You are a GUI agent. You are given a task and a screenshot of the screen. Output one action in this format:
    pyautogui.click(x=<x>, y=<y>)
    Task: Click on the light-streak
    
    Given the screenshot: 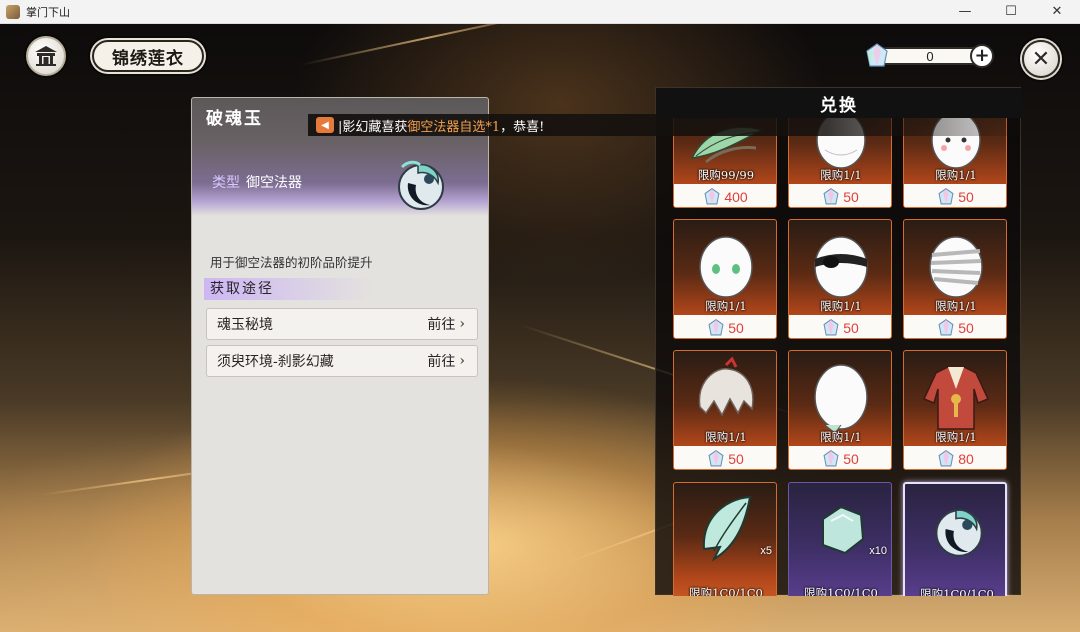 What is the action you would take?
    pyautogui.click(x=427, y=45)
    